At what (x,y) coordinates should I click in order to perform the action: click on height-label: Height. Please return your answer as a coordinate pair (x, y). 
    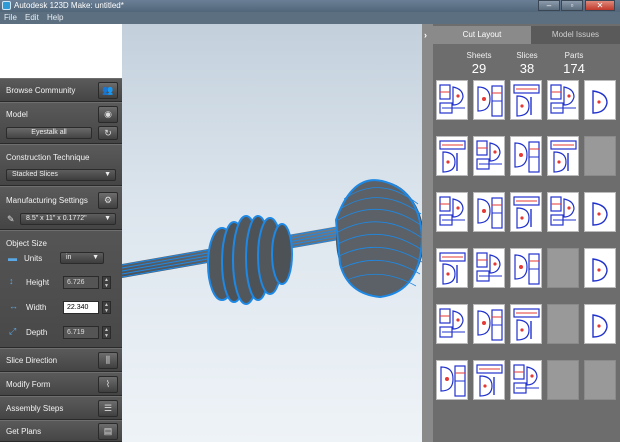
    Looking at the image, I should click on (38, 282).